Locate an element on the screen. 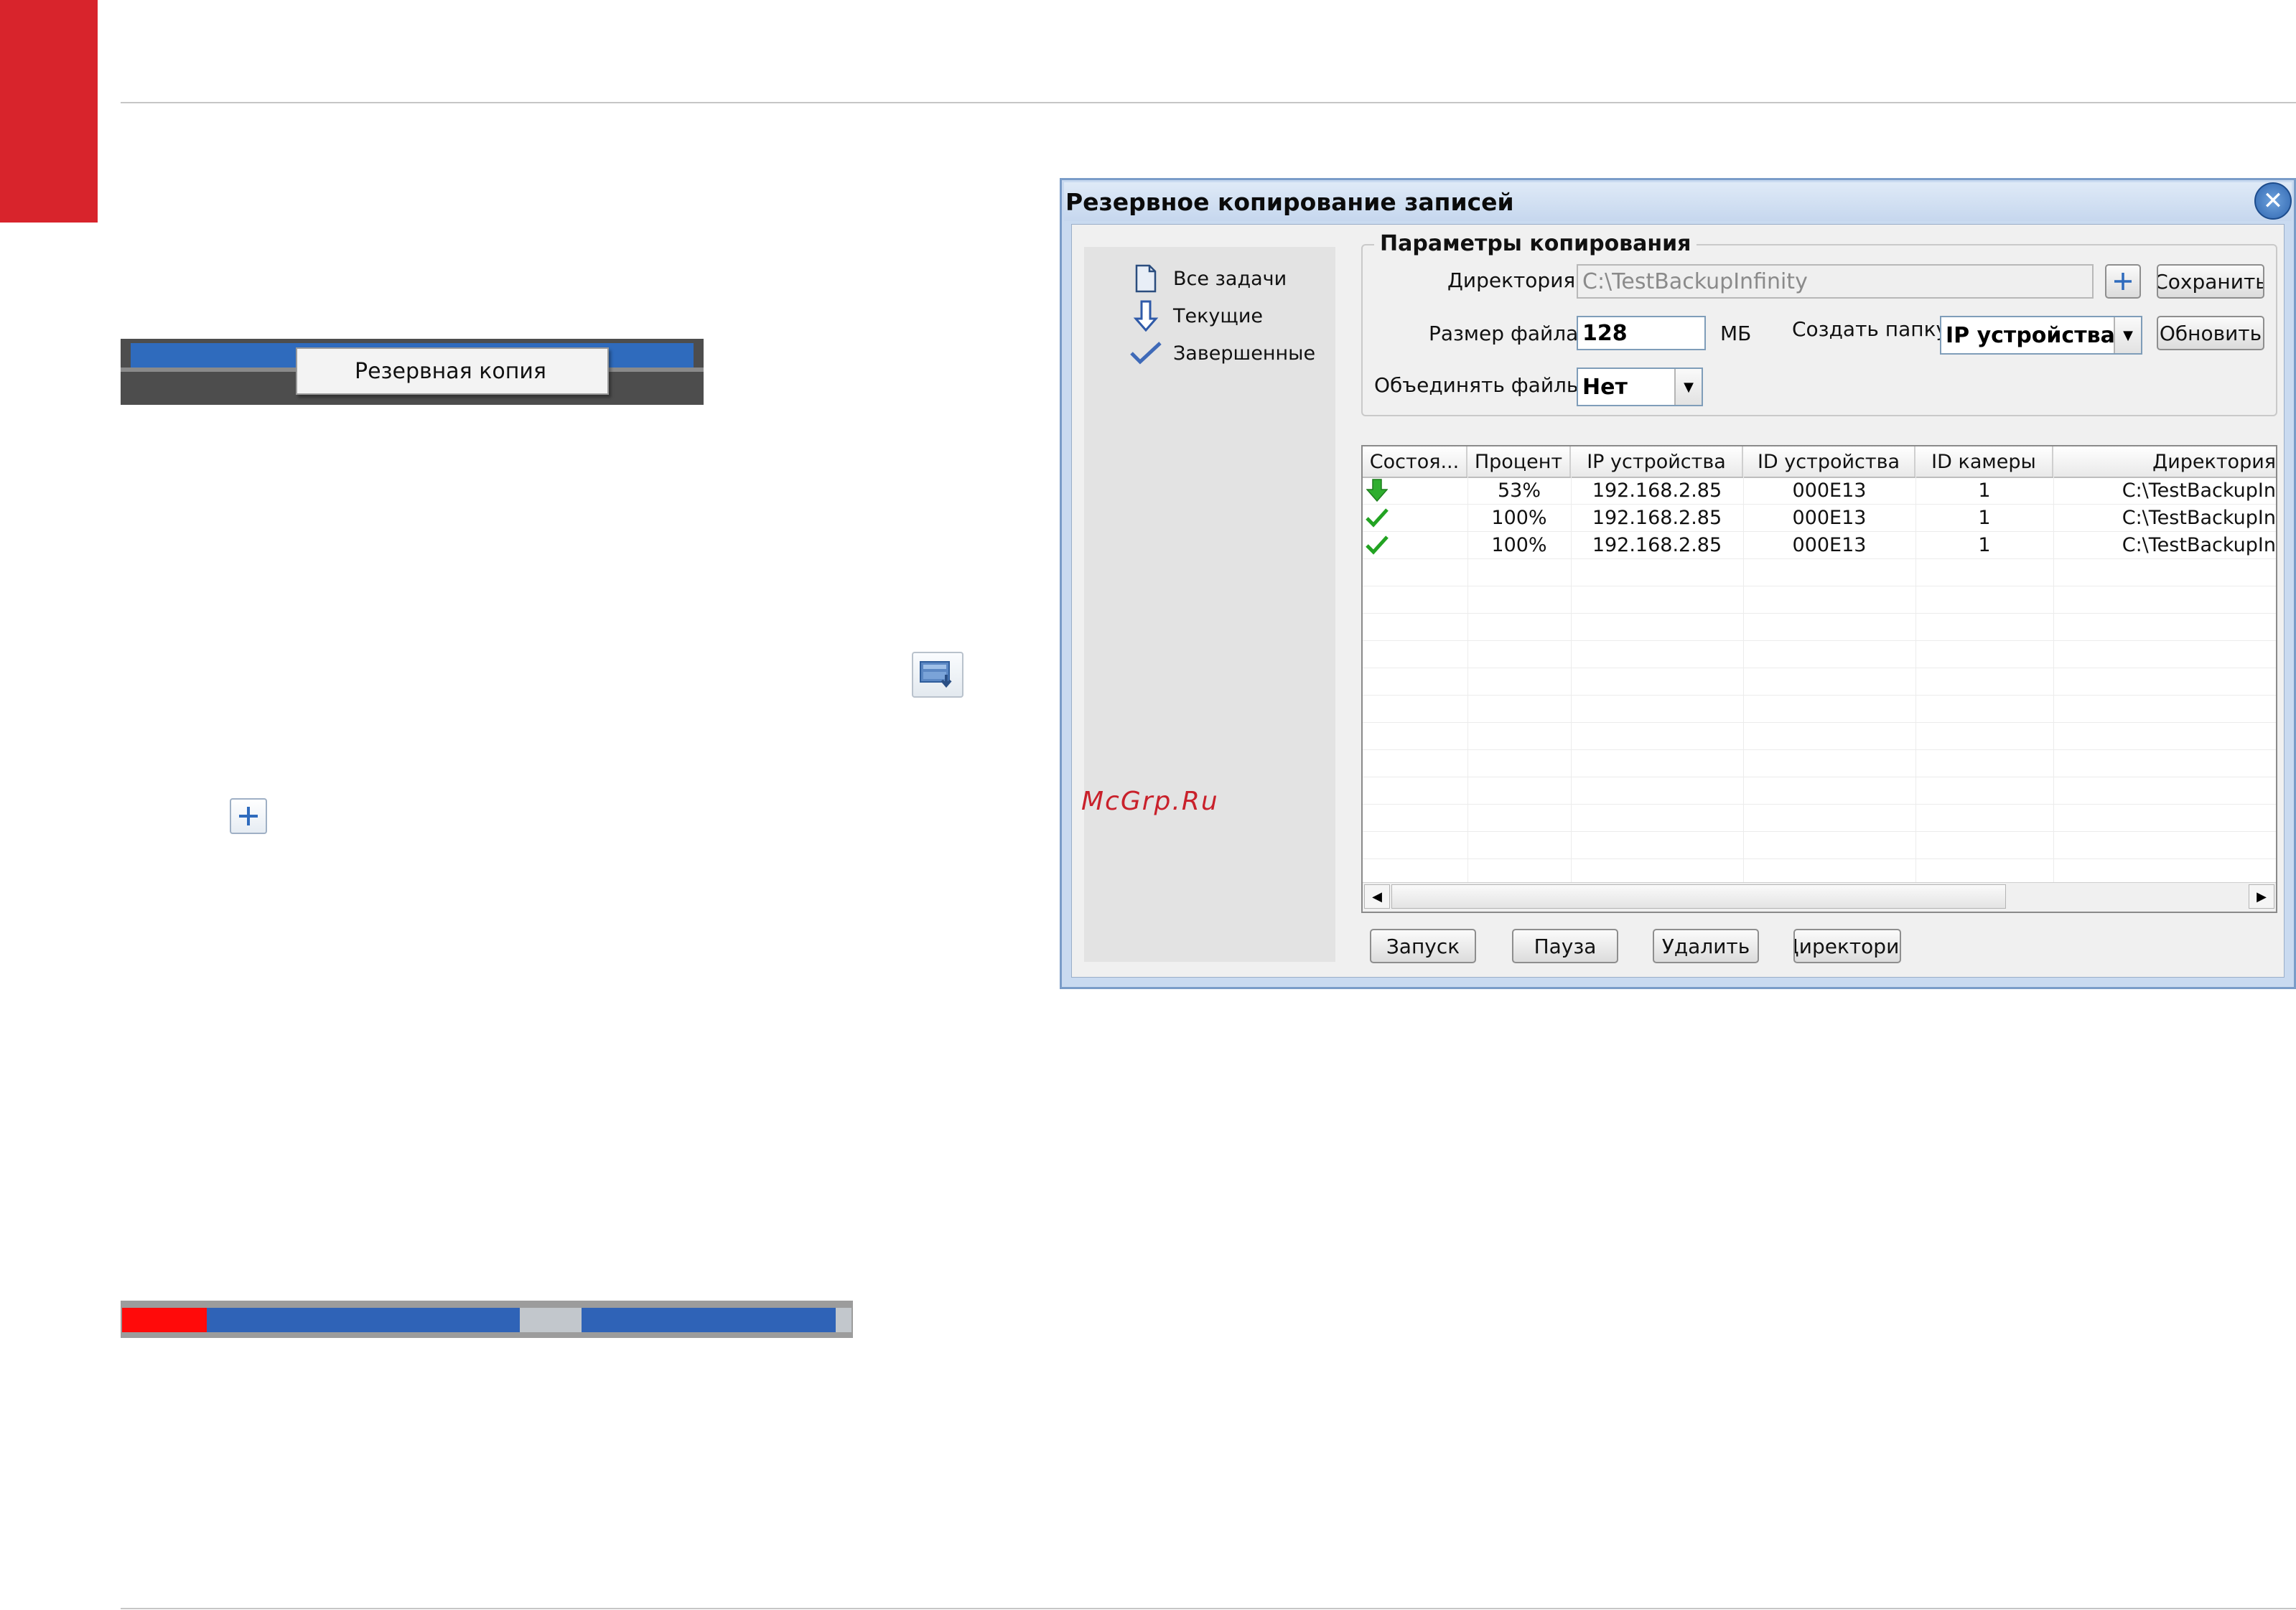  sidebar-item-completed: Завершенные is located at coordinates (1231, 353).